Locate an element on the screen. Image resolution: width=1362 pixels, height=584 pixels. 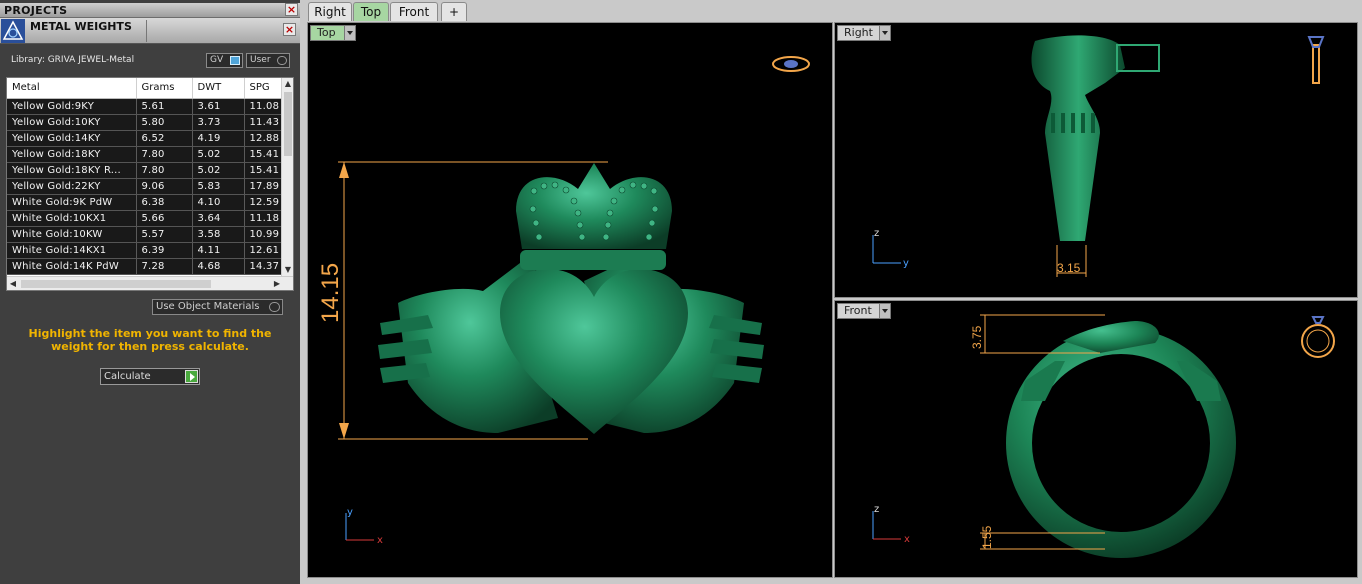
horizontal-scrollbar: ◀ ▶ is located at coordinates (150, 283).